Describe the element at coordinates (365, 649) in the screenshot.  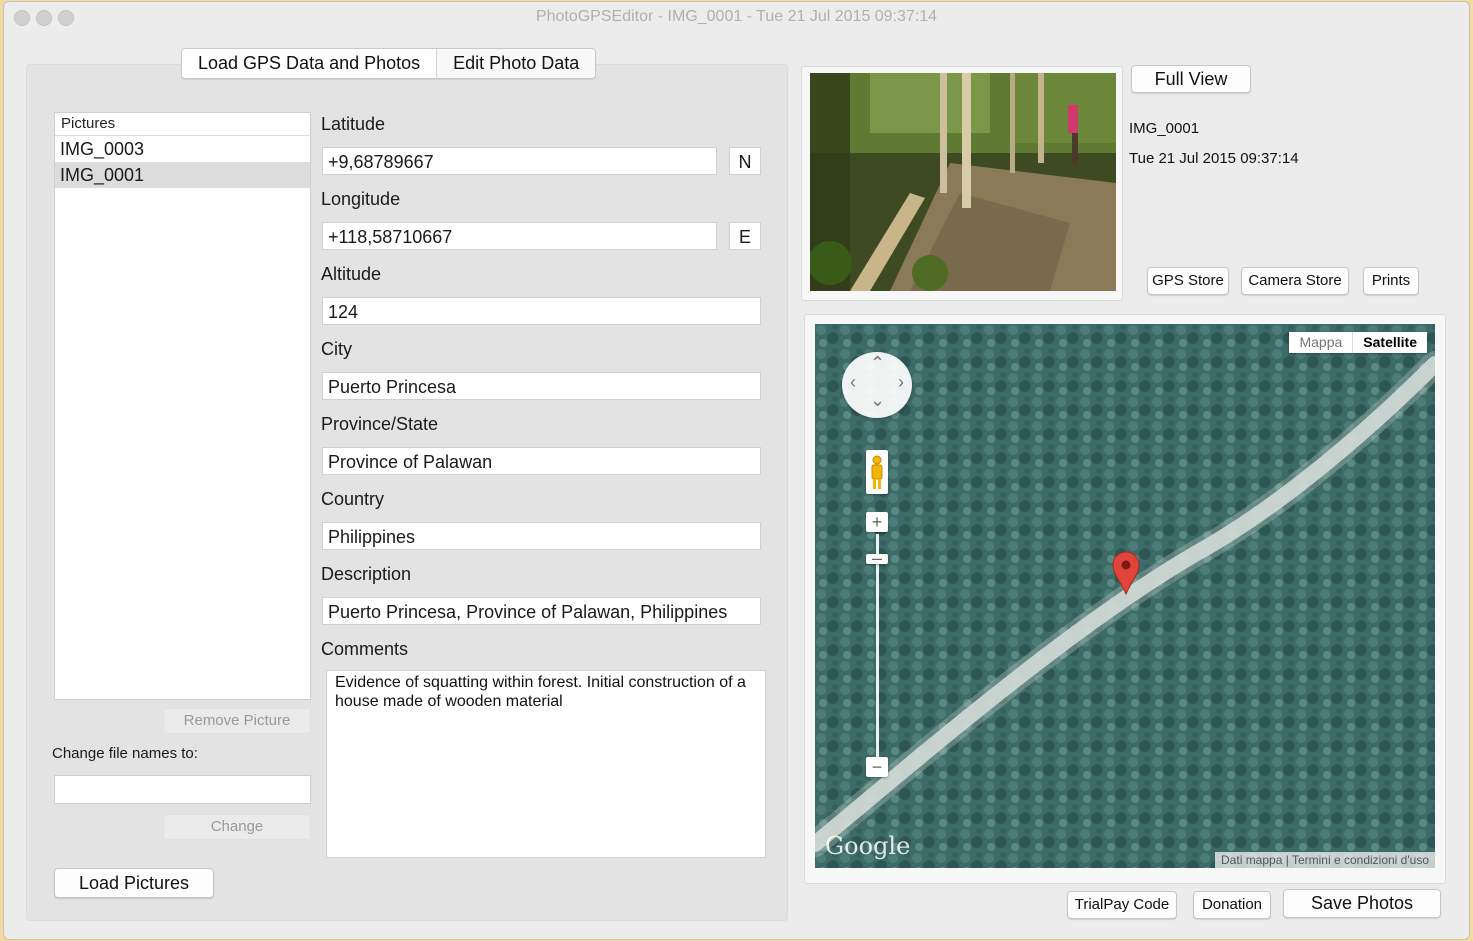
I see `comments-label: Comments` at that location.